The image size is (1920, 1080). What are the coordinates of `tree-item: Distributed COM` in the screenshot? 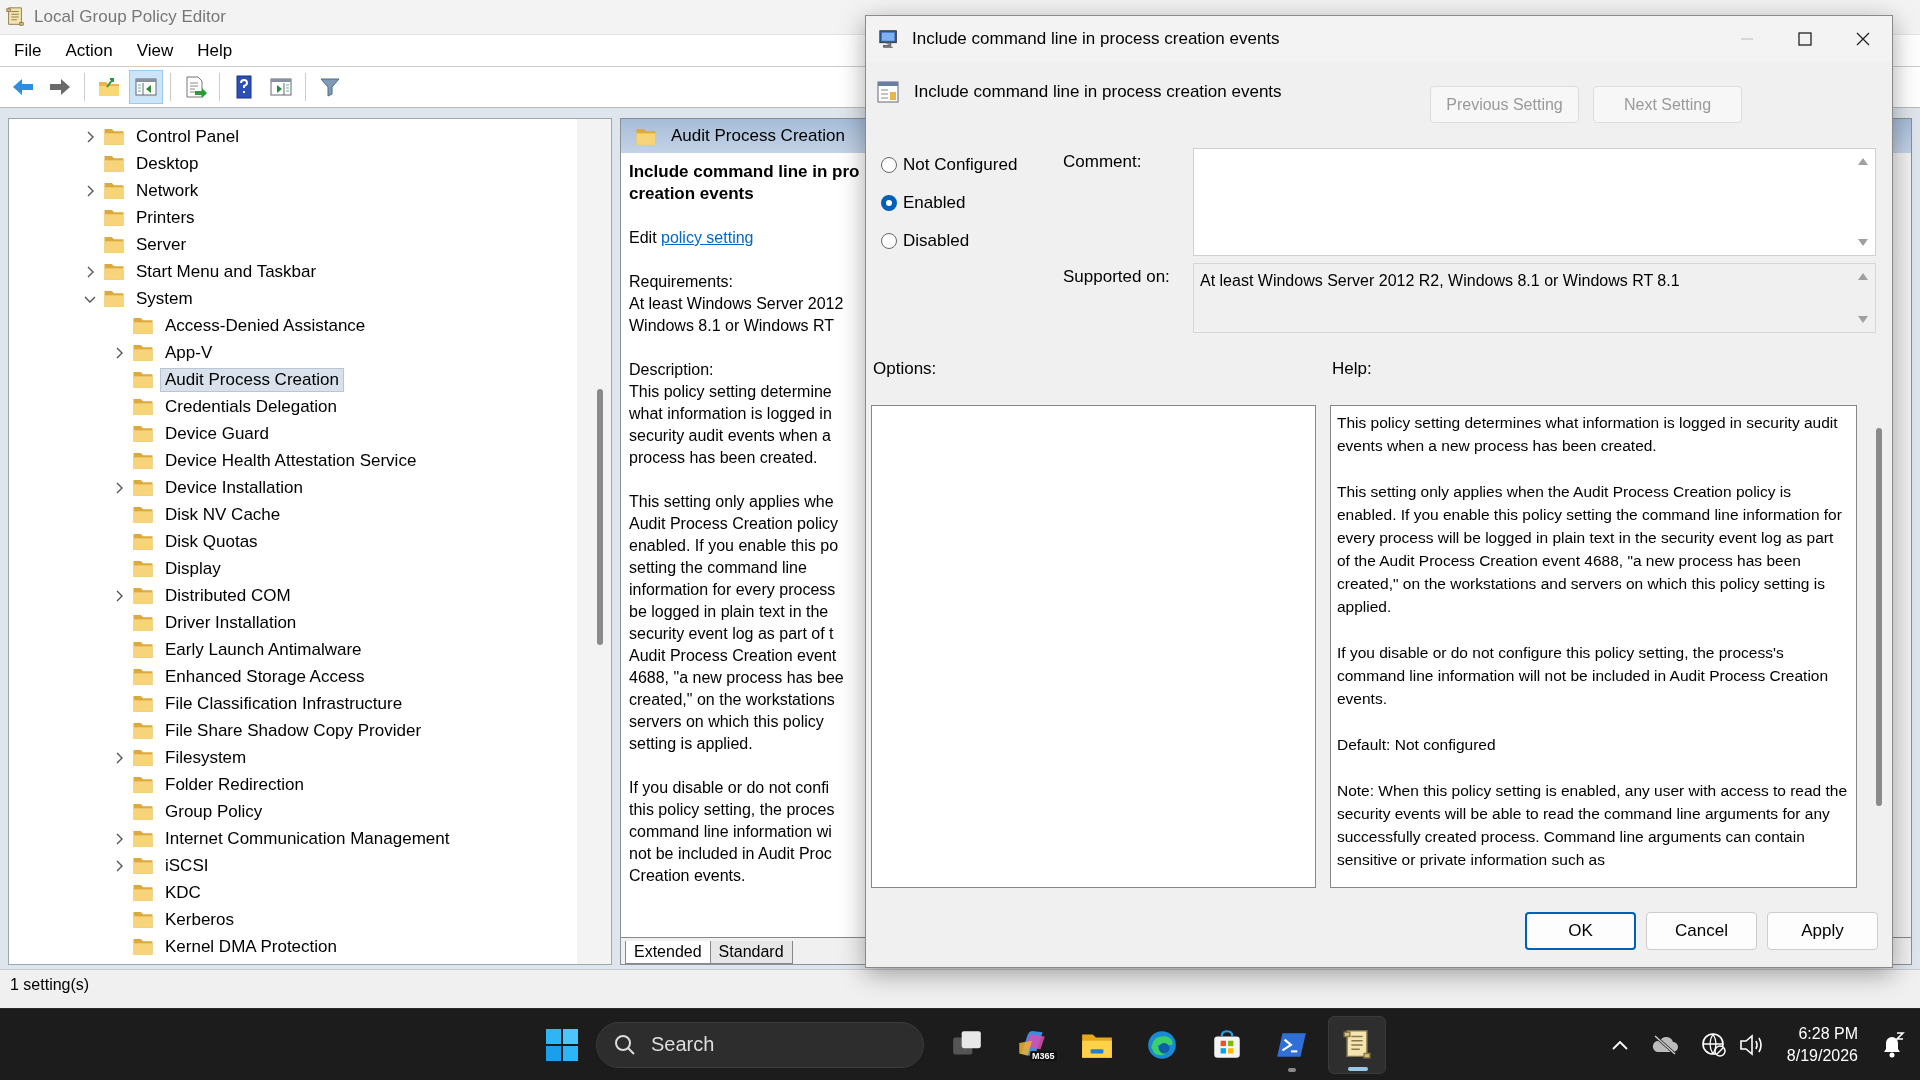 It's located at (228, 595).